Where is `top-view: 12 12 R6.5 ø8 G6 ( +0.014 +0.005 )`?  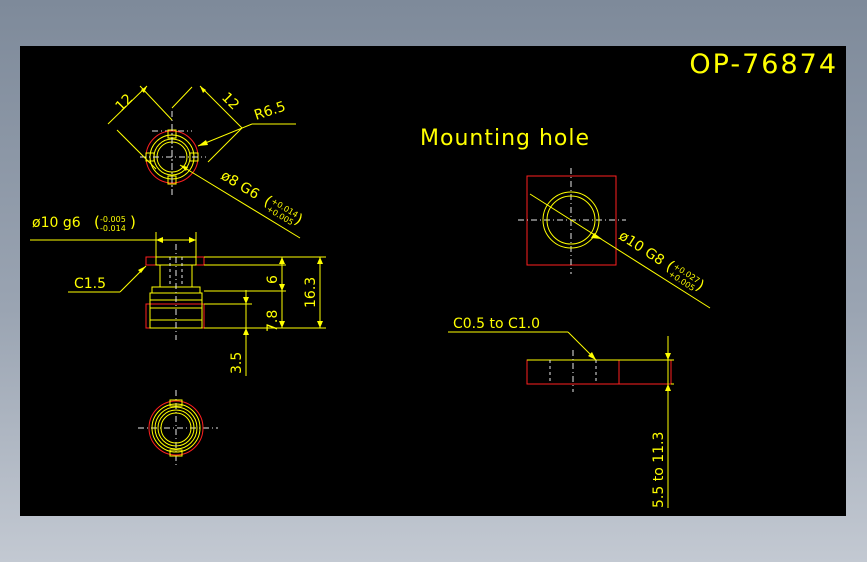 top-view: 12 12 R6.5 ø8 G6 ( +0.014 +0.005 ) is located at coordinates (206, 162).